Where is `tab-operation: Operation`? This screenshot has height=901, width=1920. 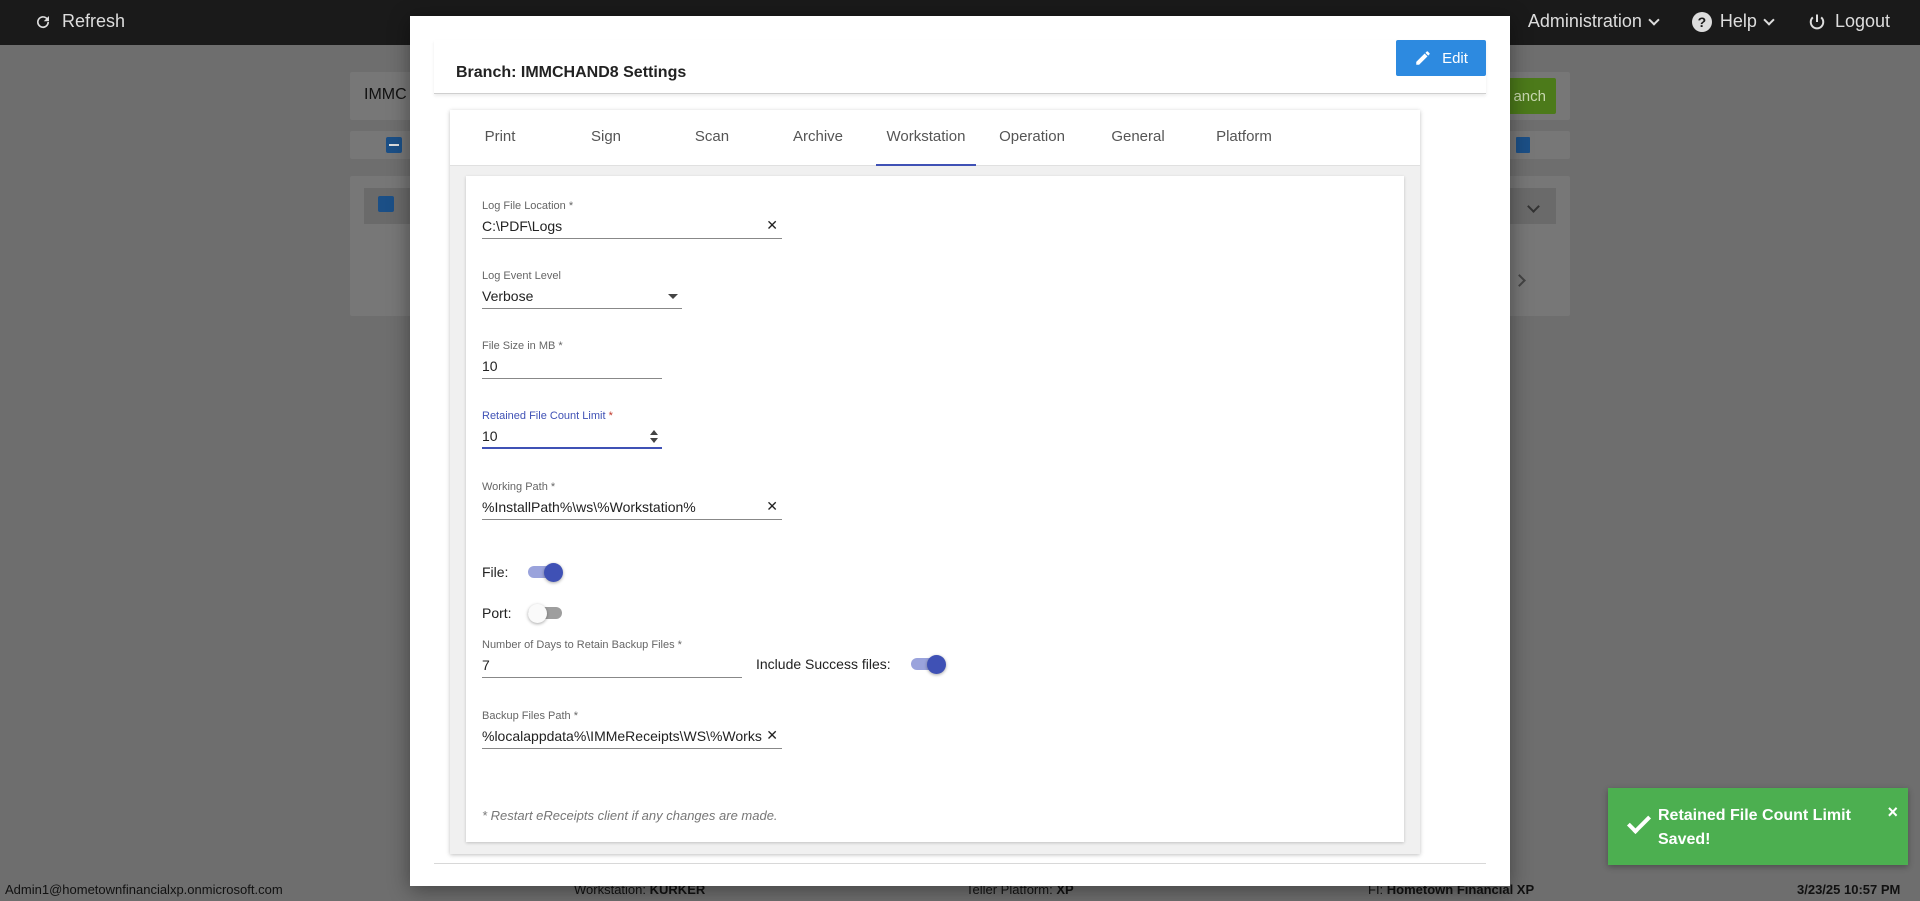 tab-operation: Operation is located at coordinates (1032, 138).